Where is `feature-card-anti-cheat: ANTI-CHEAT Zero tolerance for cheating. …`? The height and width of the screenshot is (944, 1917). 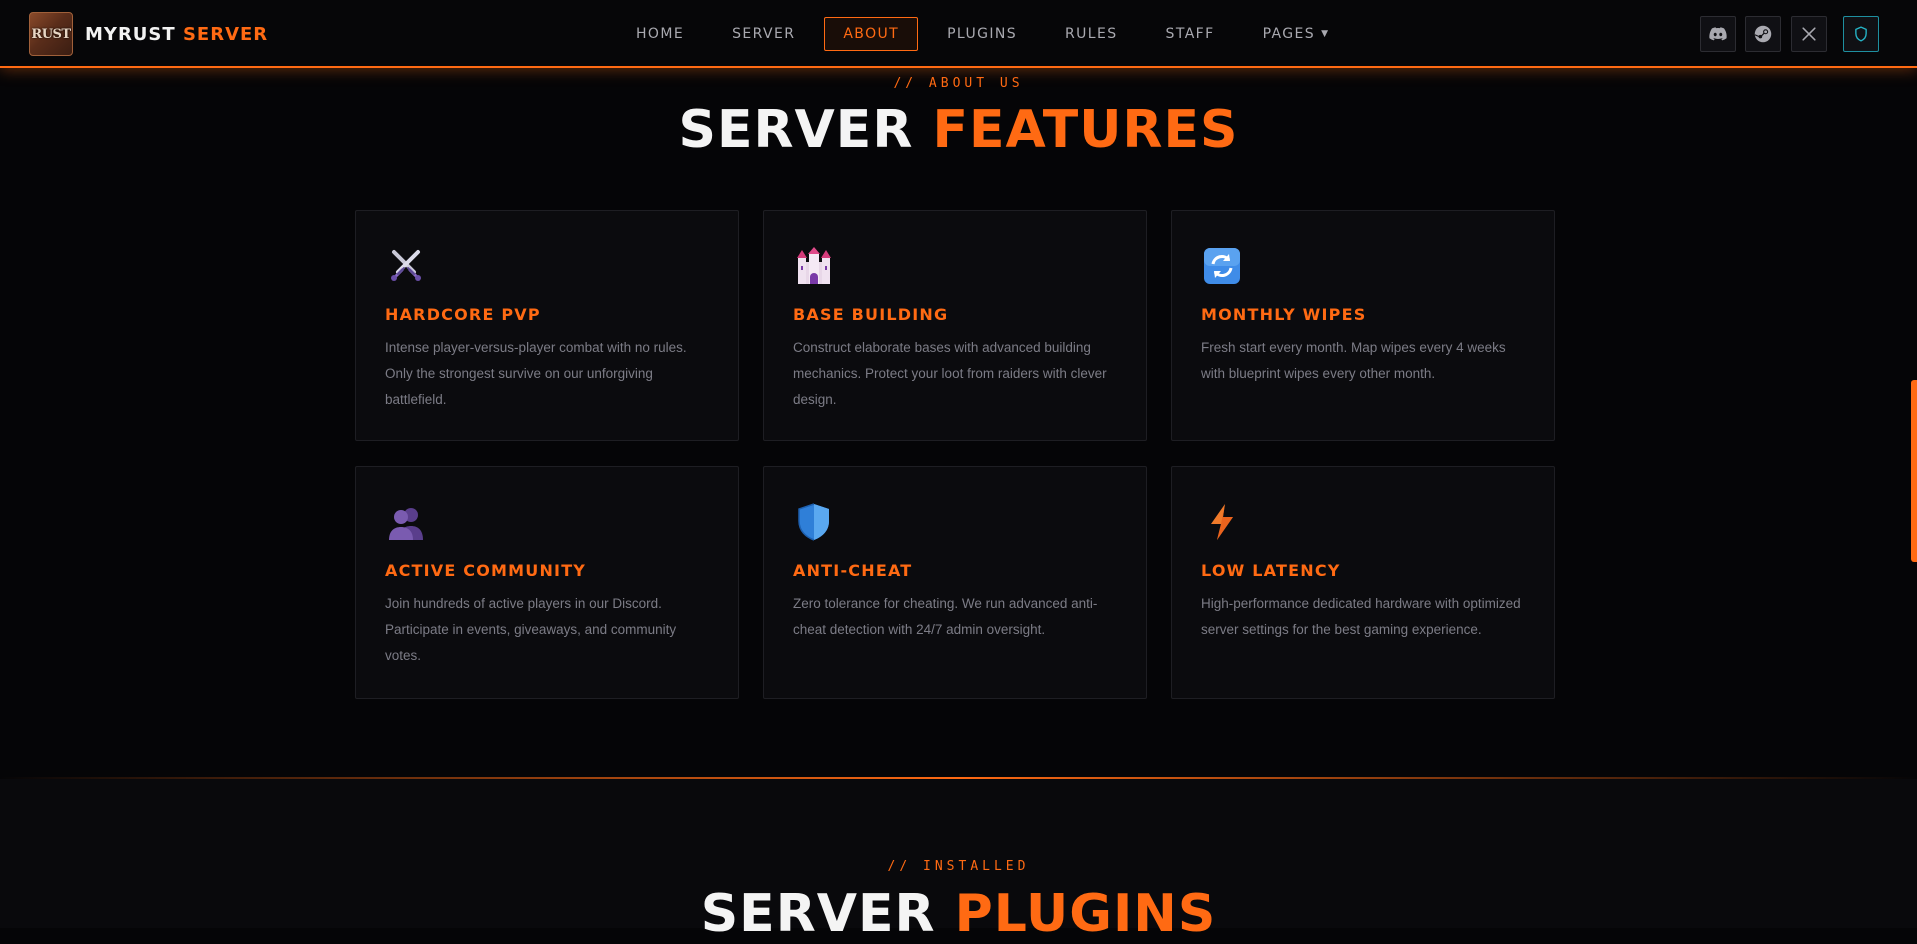
feature-card-anti-cheat: ANTI-CHEAT Zero tolerance for cheating. … is located at coordinates (955, 582).